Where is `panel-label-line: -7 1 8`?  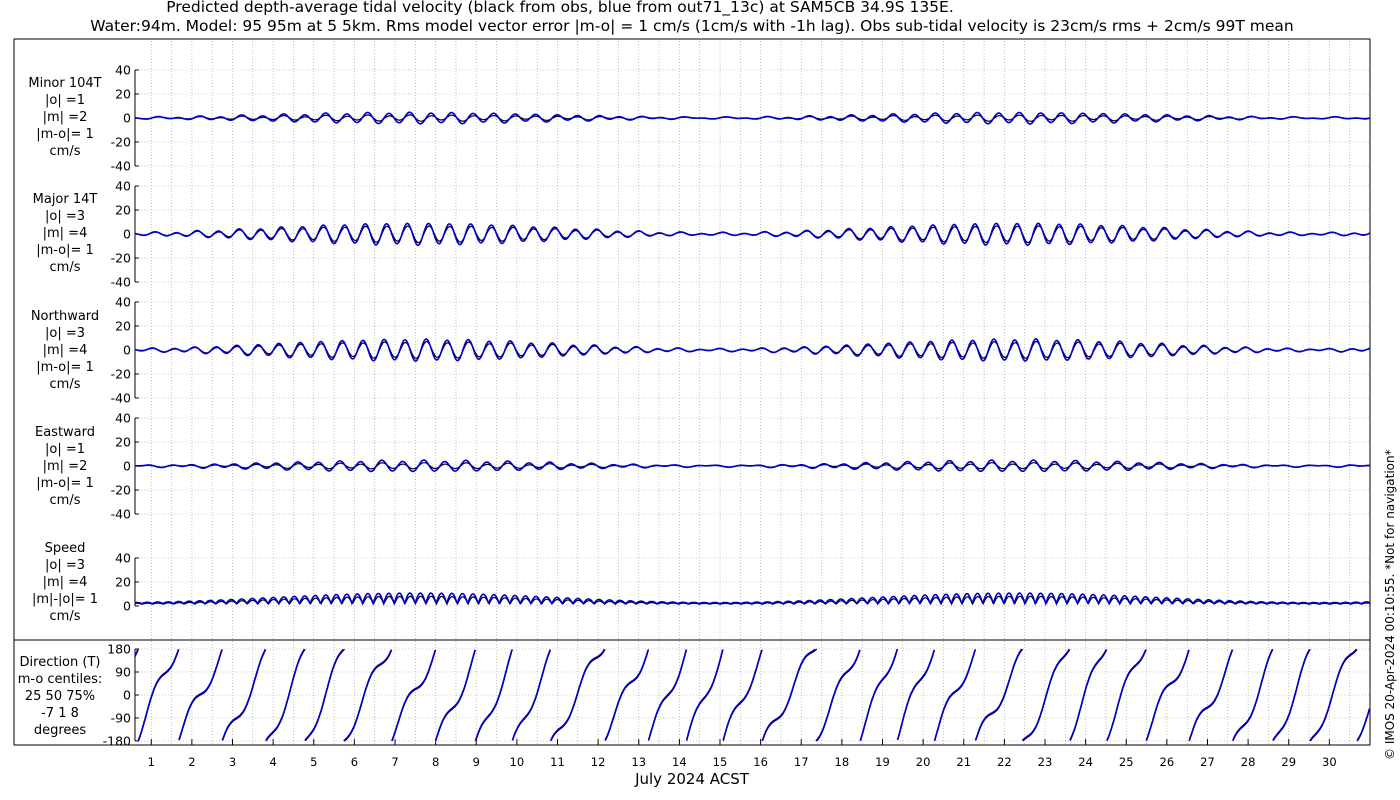 panel-label-line: -7 1 8 is located at coordinates (60, 713).